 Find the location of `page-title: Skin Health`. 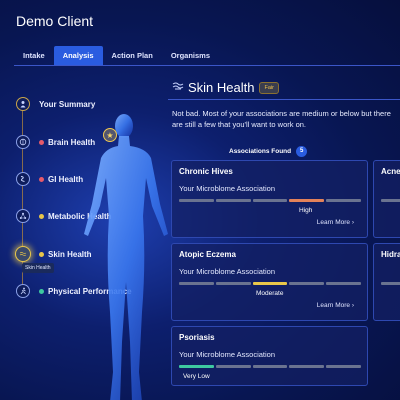

page-title: Skin Health is located at coordinates (221, 87).